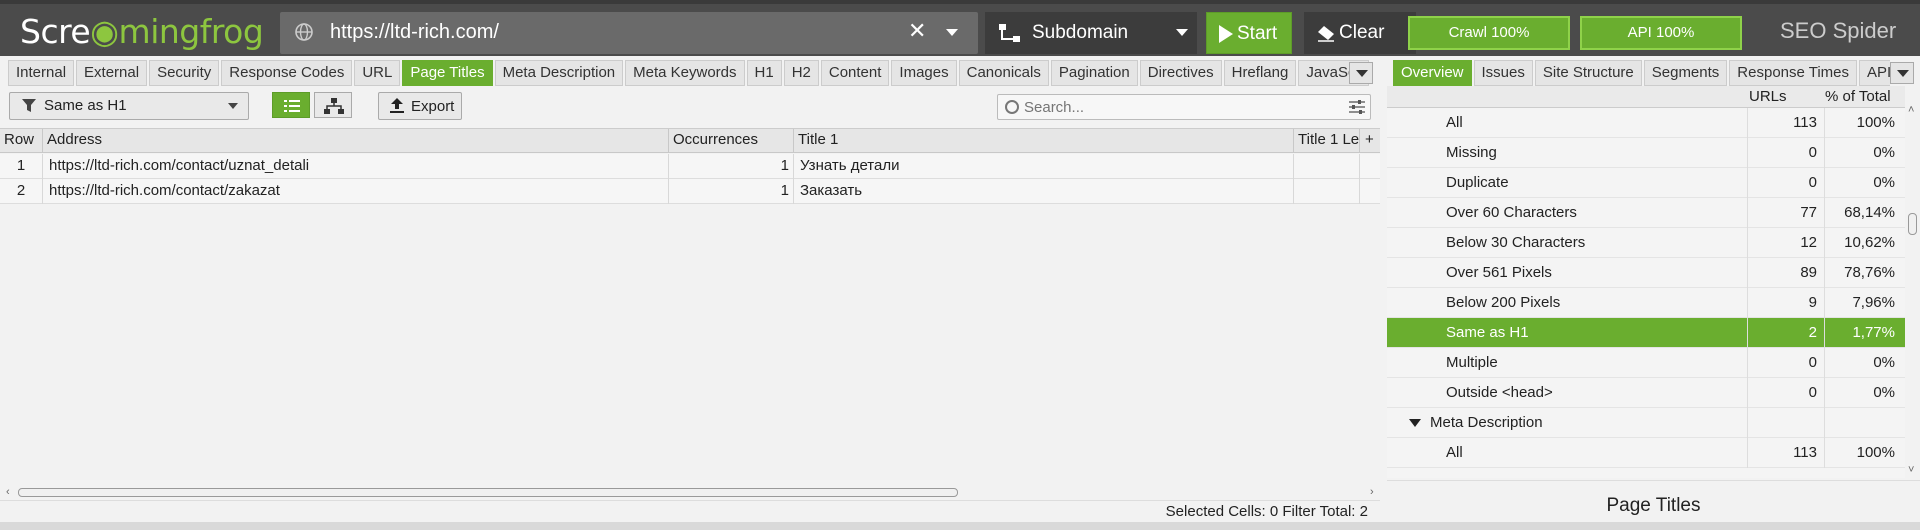 This screenshot has height=530, width=1920. Describe the element at coordinates (1326, 34) in the screenshot. I see `eraser-icon` at that location.